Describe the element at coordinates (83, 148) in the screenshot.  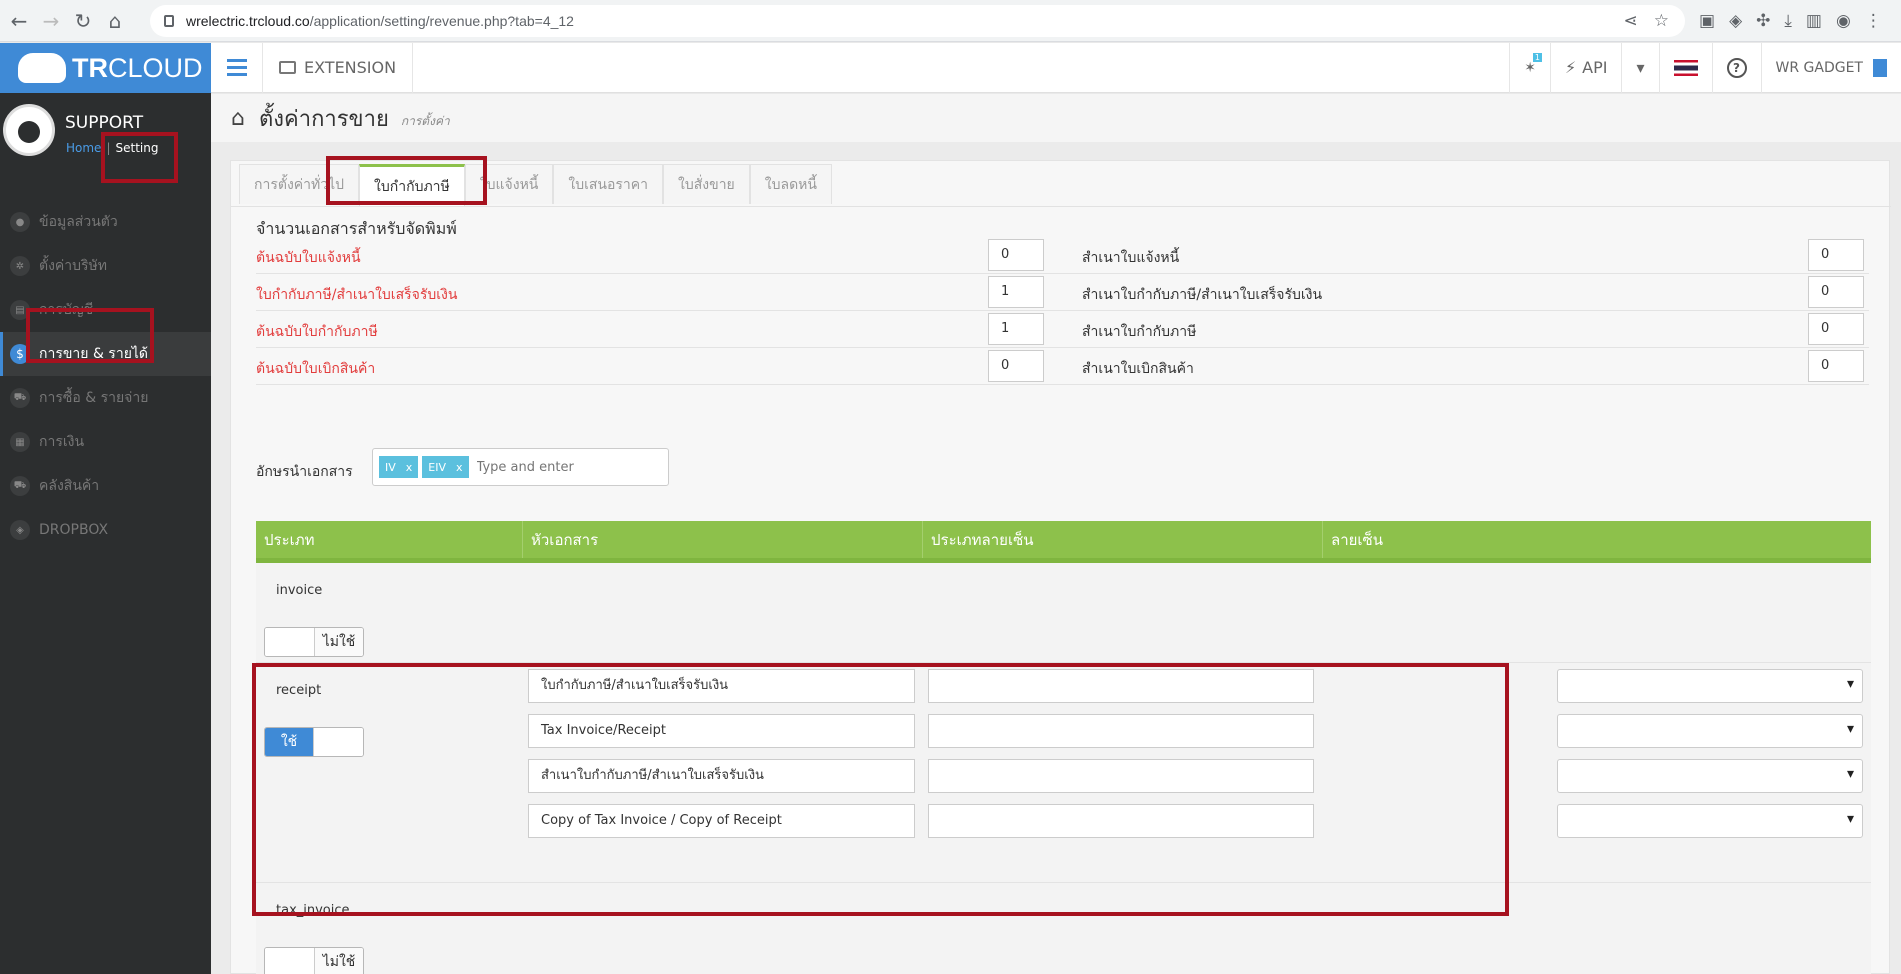
I see `home-link: Home` at that location.